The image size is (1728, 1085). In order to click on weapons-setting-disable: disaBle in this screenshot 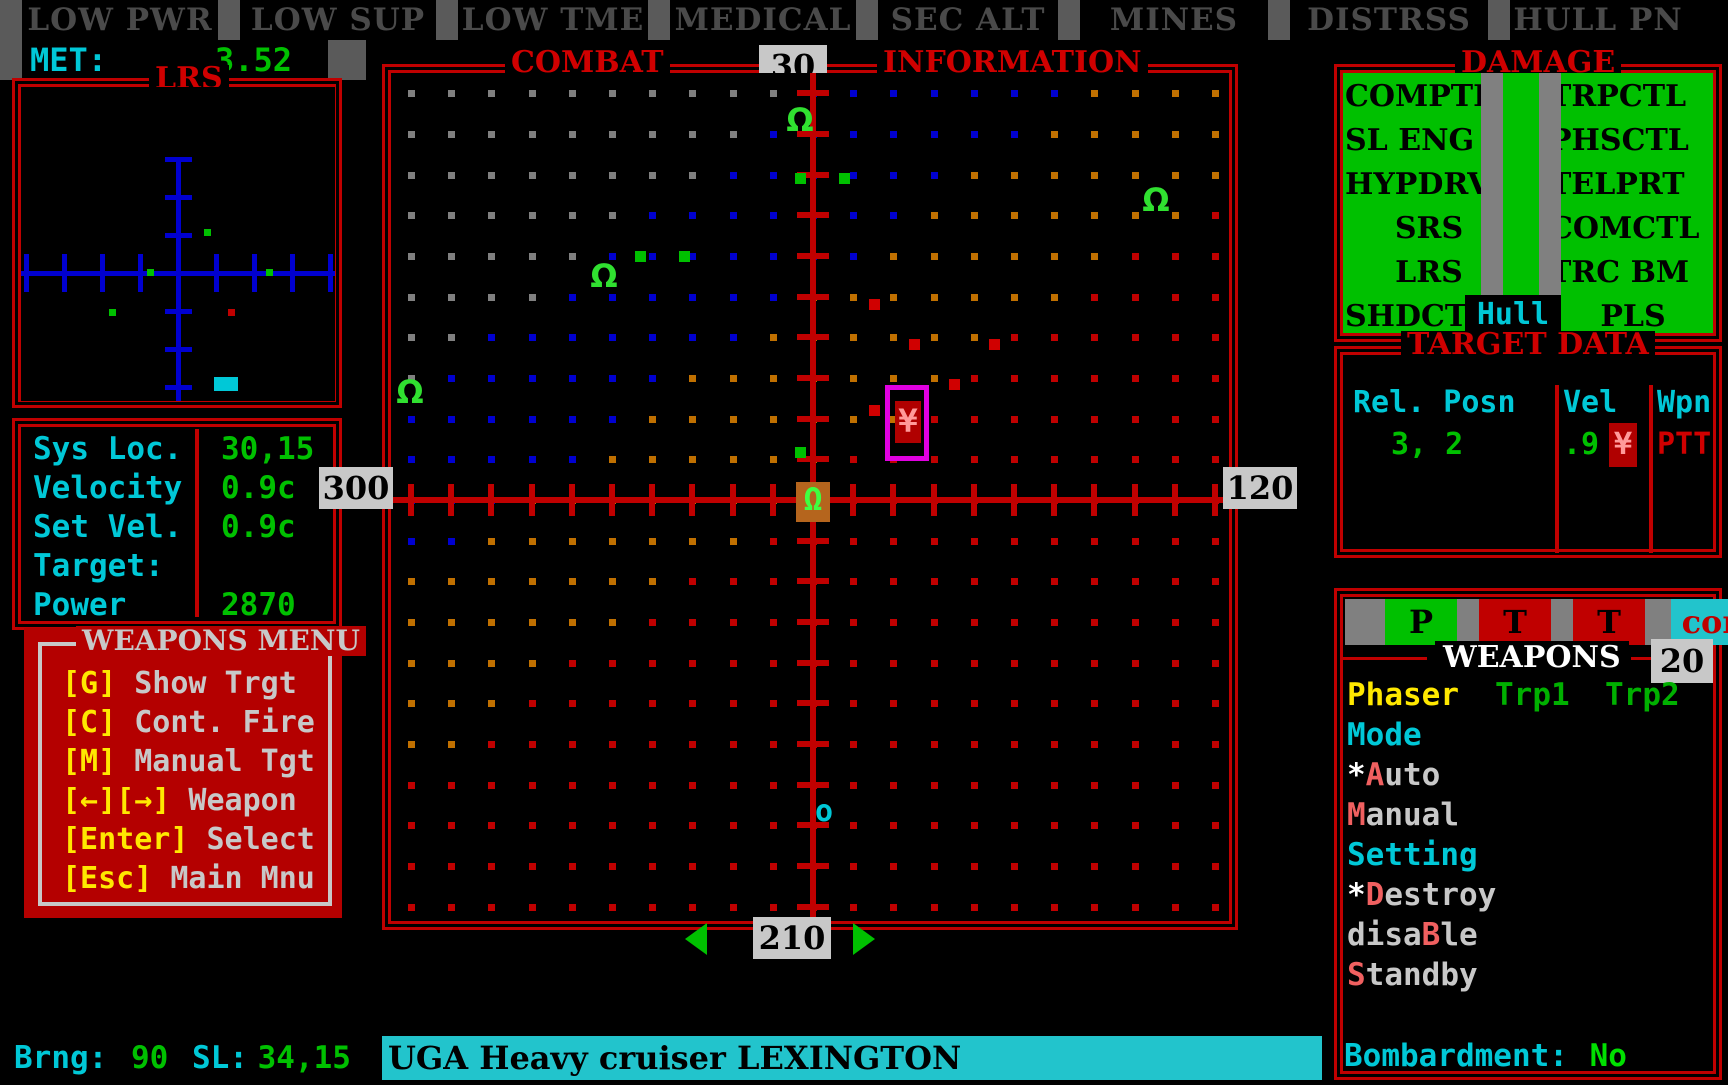, I will do `click(1412, 935)`.